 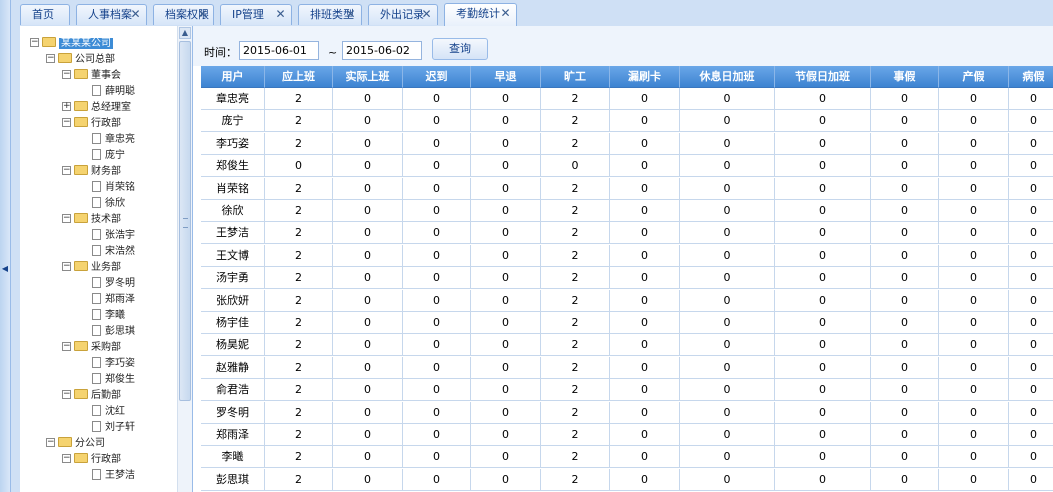 I want to click on table-row: 徐欣 2 0 0 0 2 0 0 0 0 0 0, so click(x=627, y=211).